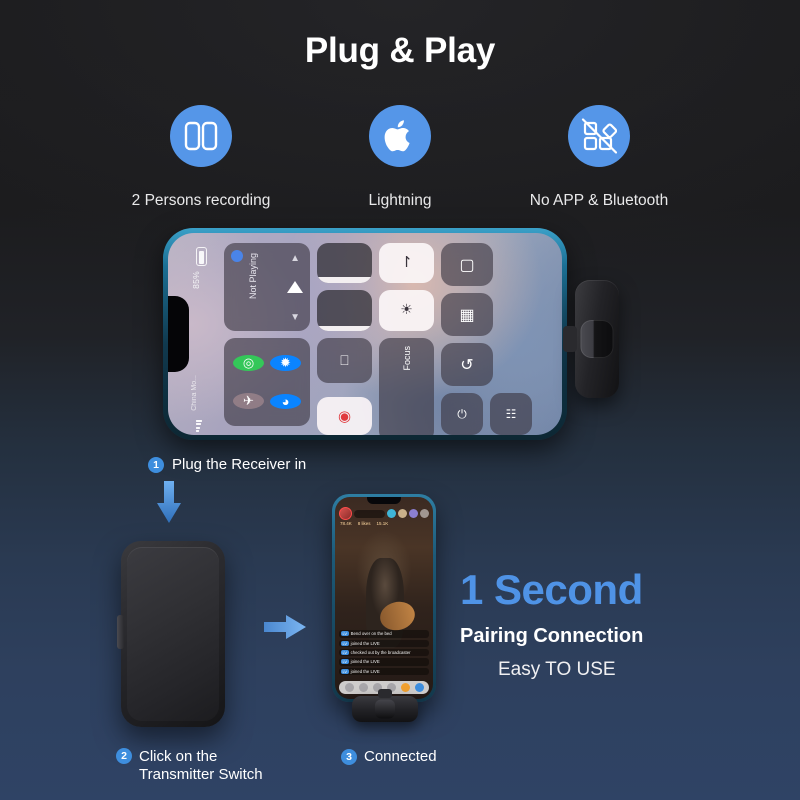 This screenshot has width=800, height=800. I want to click on camera-icon: ▢, so click(467, 265).